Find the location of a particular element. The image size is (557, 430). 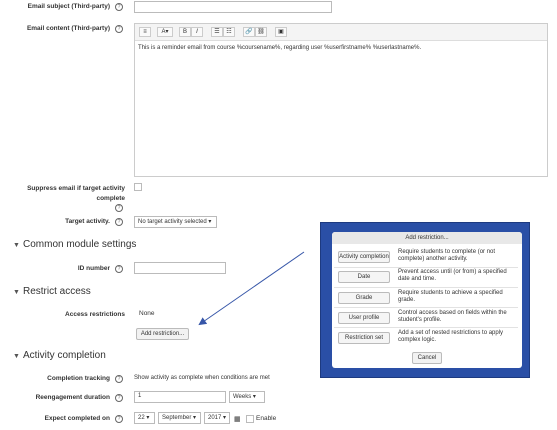

cancel-button: Cancel is located at coordinates (427, 358).